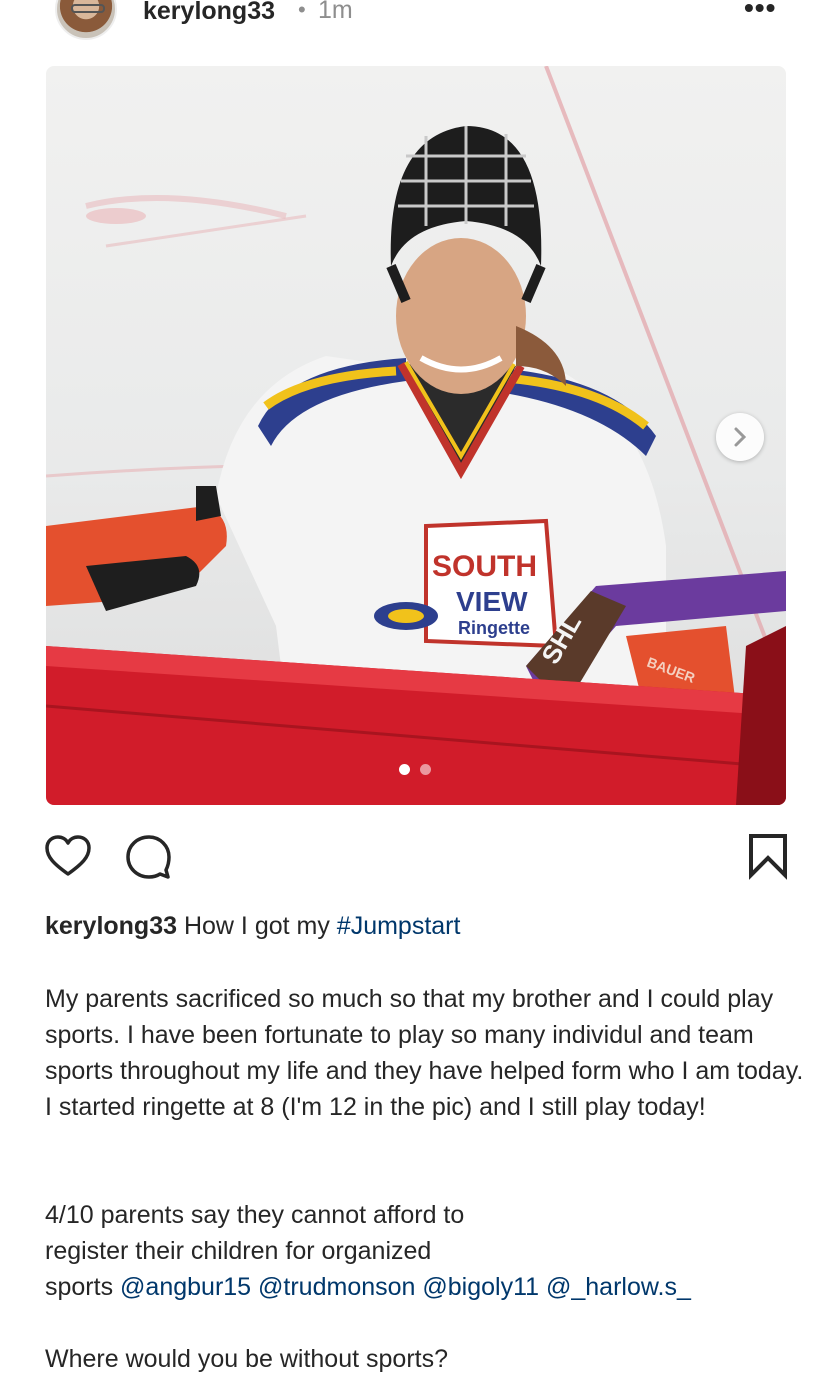 The height and width of the screenshot is (1380, 817). Describe the element at coordinates (484, 566) in the screenshot. I see `jersey-logo-top: SOUTH` at that location.